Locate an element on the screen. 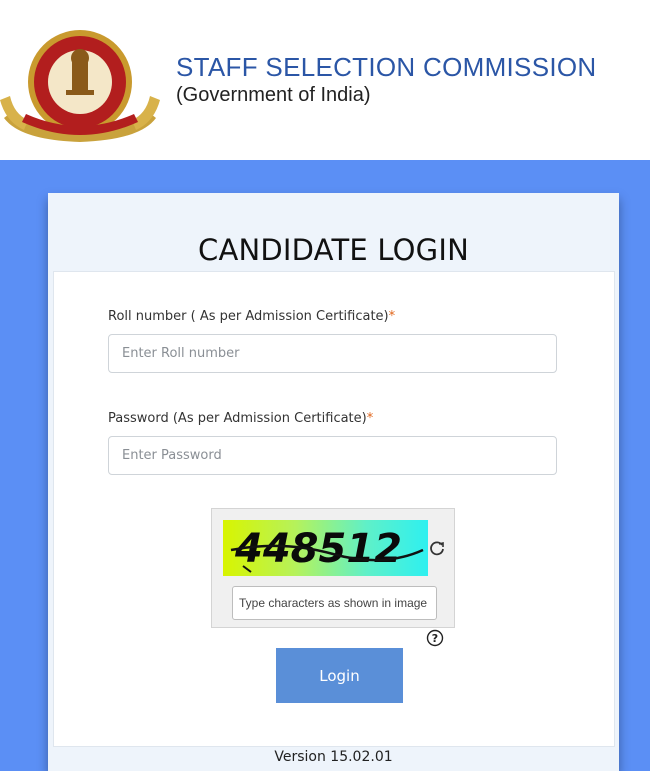 The width and height of the screenshot is (650, 771). password-label-text: Password (As per Admission Certificate) is located at coordinates (237, 418).